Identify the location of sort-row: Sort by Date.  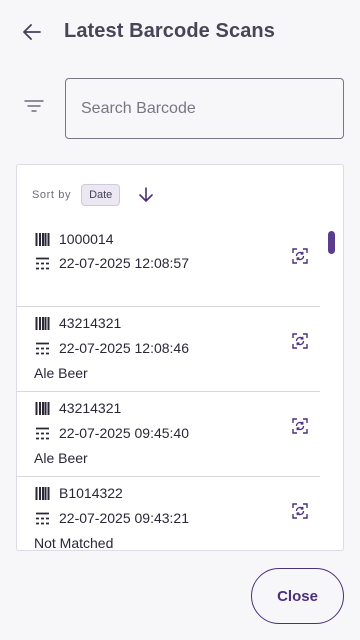
(94, 195).